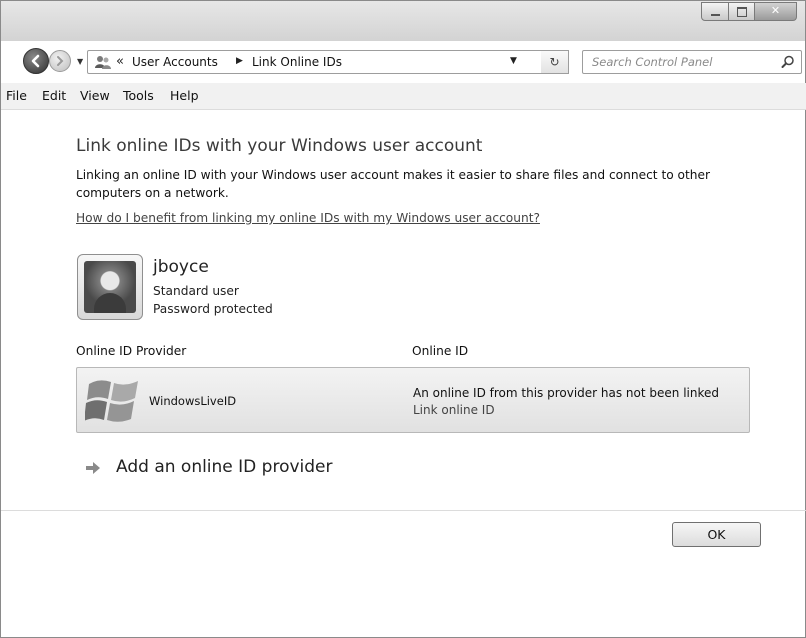 The image size is (806, 638). What do you see at coordinates (788, 62) in the screenshot?
I see `search-icon` at bounding box center [788, 62].